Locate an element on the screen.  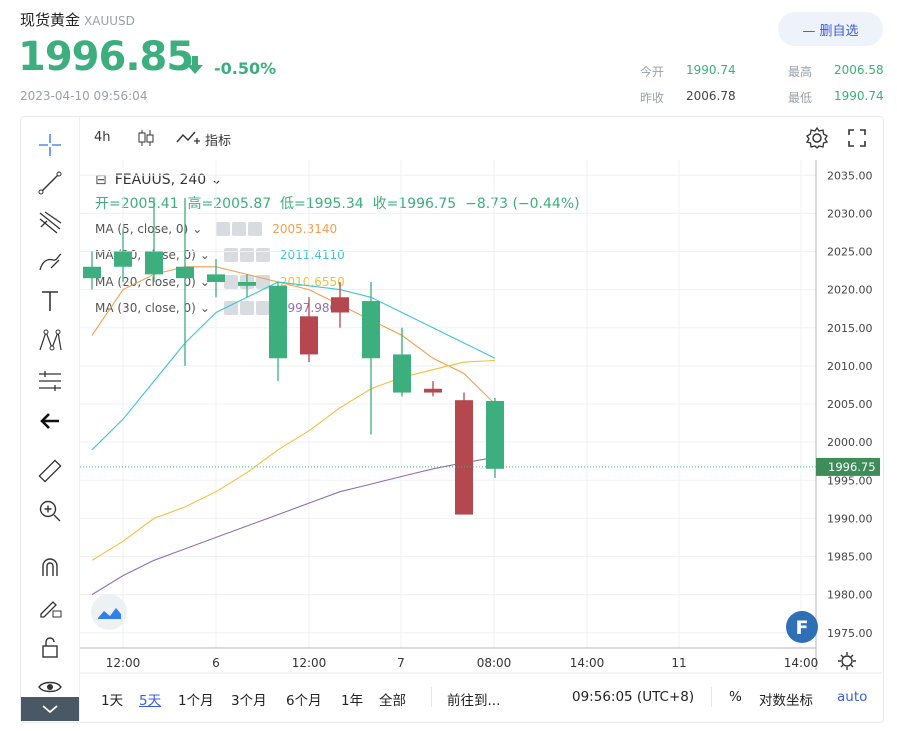
brand-f-icon: F is located at coordinates (802, 628).